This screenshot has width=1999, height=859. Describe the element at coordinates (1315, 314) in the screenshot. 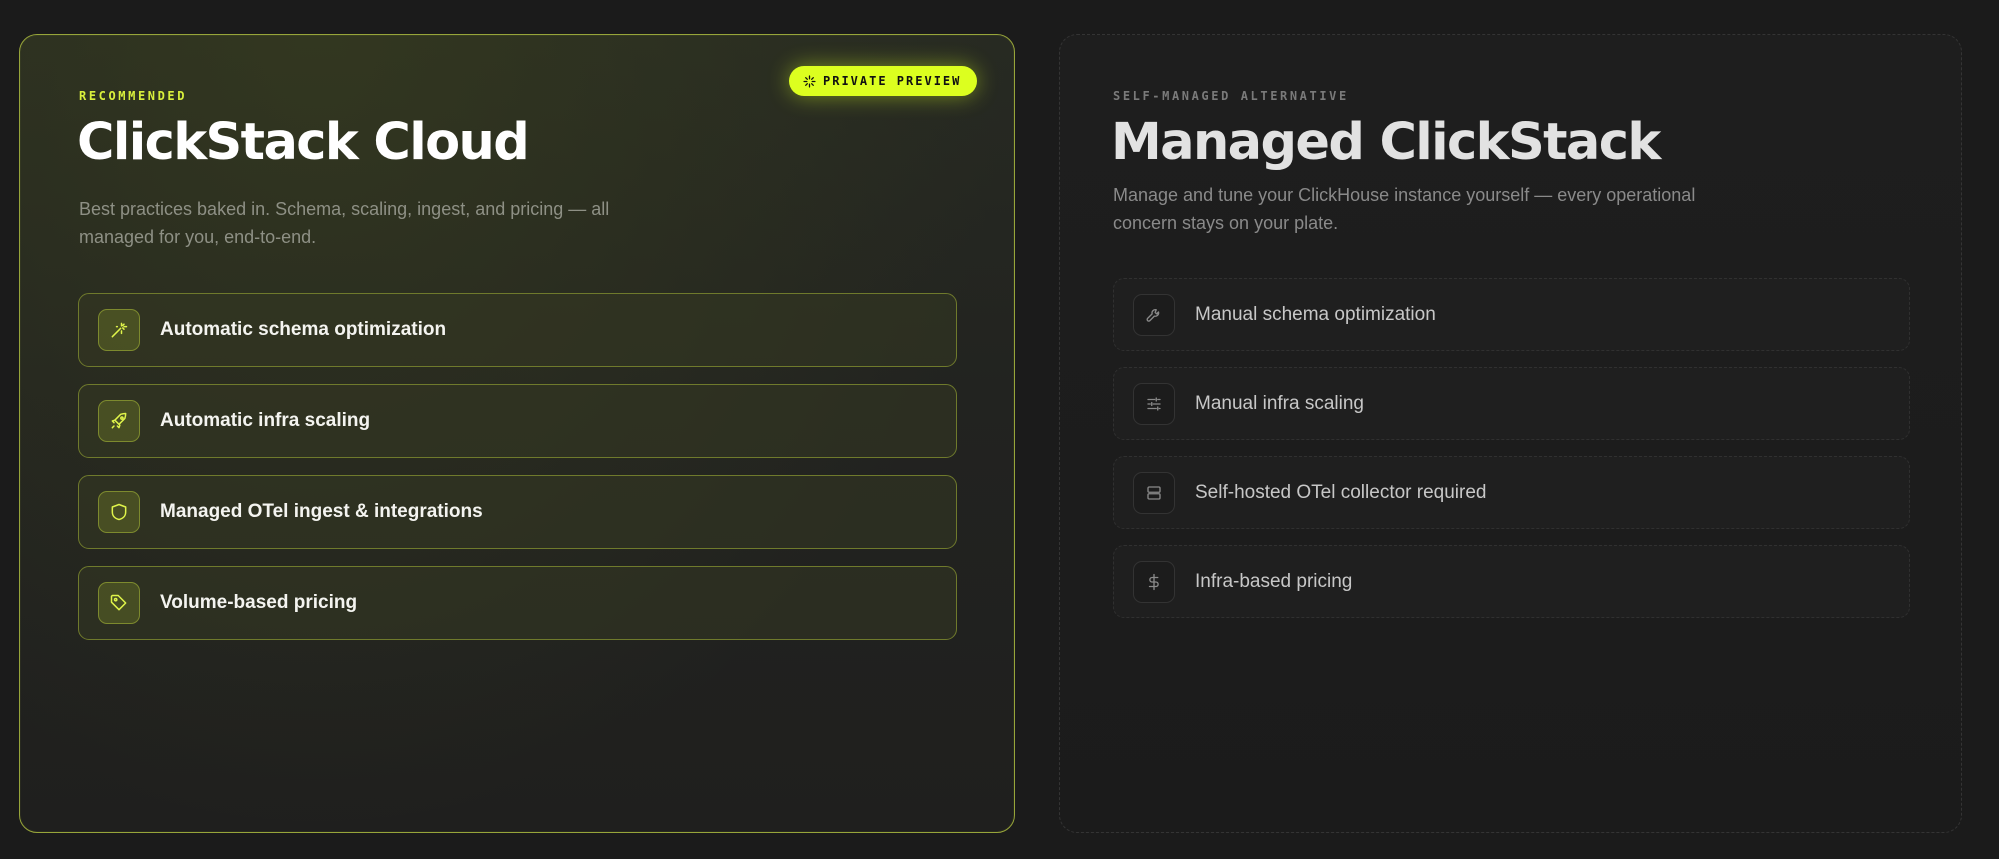

I see `feature-label: Manual schema optimization` at that location.